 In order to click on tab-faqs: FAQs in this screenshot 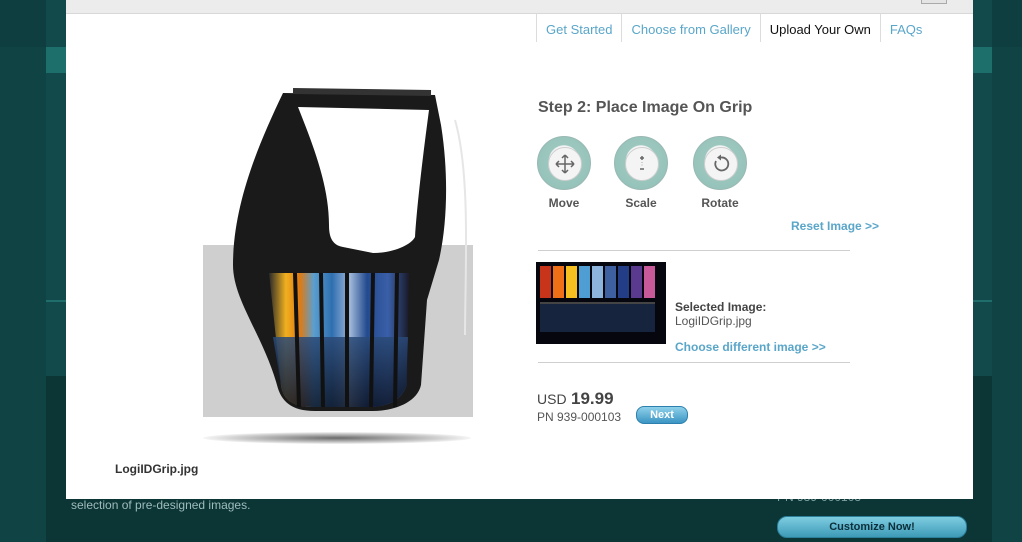, I will do `click(905, 28)`.